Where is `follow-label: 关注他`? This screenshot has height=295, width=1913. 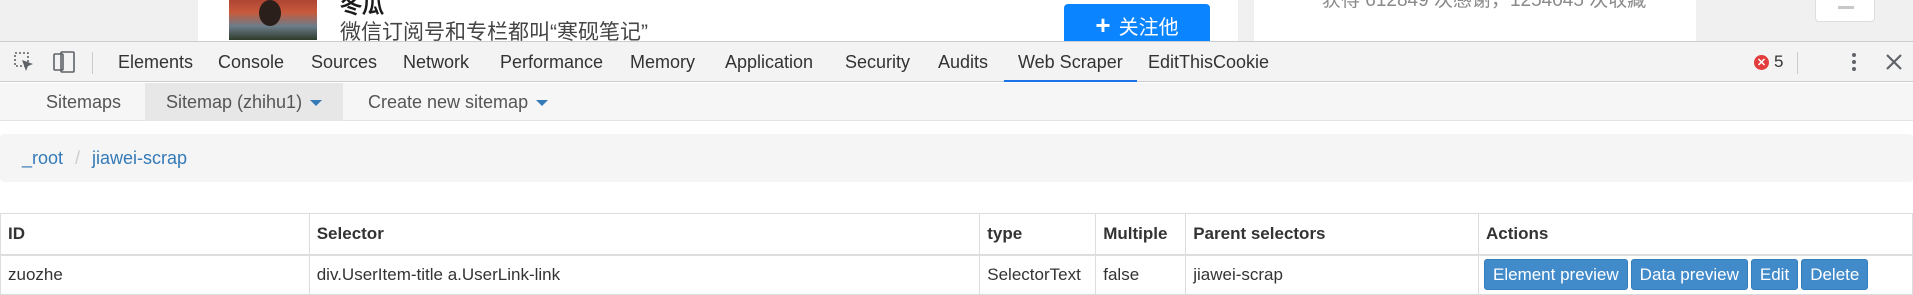
follow-label: 关注他 is located at coordinates (1148, 27).